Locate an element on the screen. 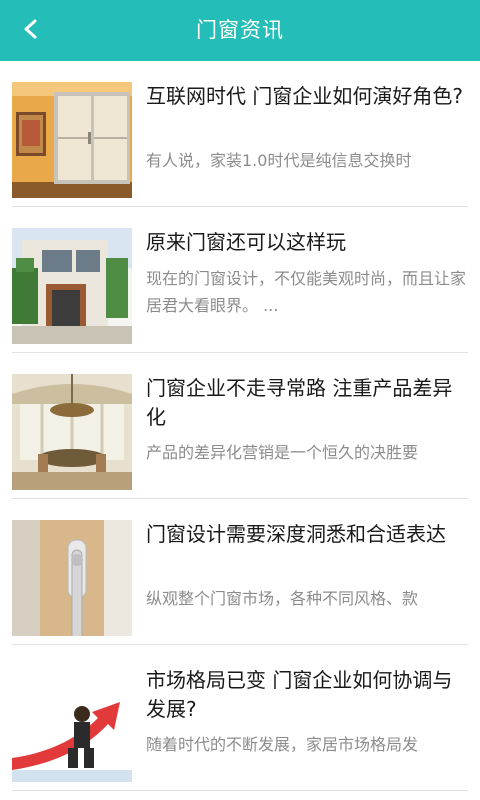  article-summary: 有人说，家装1.0时代是纯信息交换时 is located at coordinates (279, 160).